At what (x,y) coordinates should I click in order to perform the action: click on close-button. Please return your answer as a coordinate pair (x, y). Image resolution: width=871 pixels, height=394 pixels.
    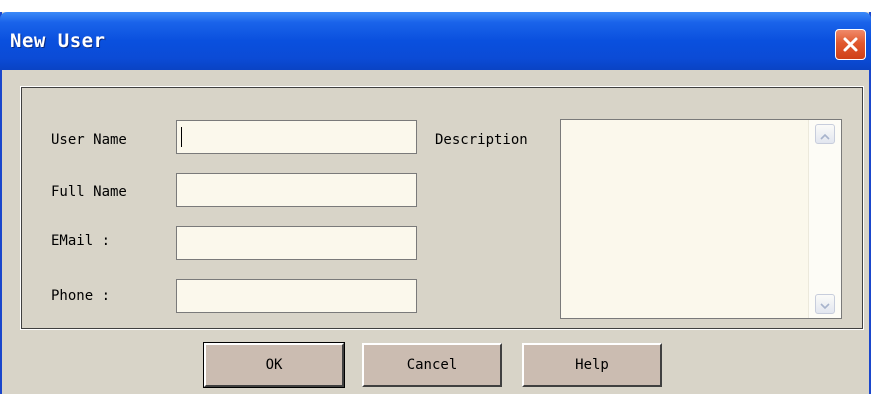
    Looking at the image, I should click on (850, 44).